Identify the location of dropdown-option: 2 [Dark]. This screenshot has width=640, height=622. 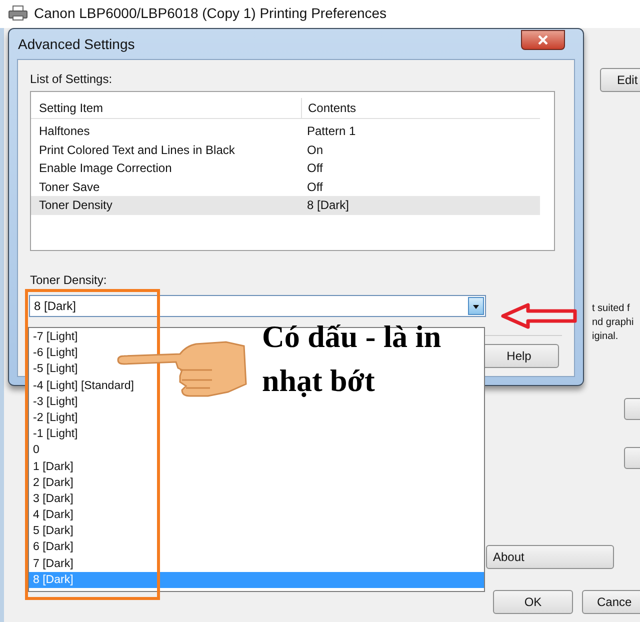
(53, 482).